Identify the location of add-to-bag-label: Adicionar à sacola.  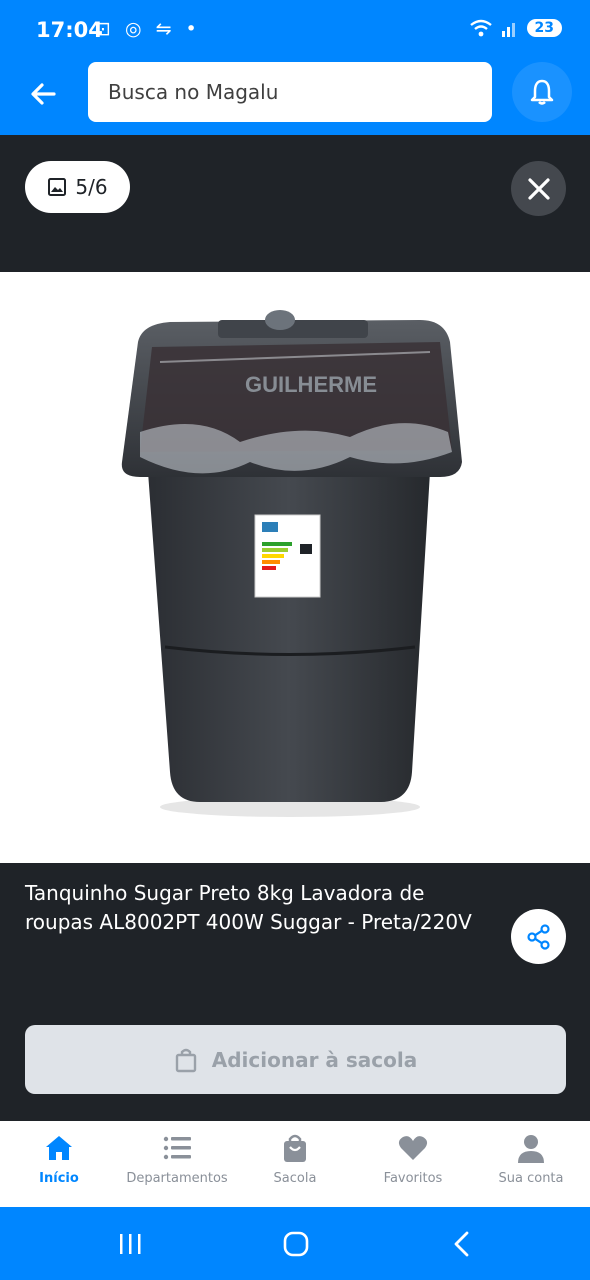
(314, 1059).